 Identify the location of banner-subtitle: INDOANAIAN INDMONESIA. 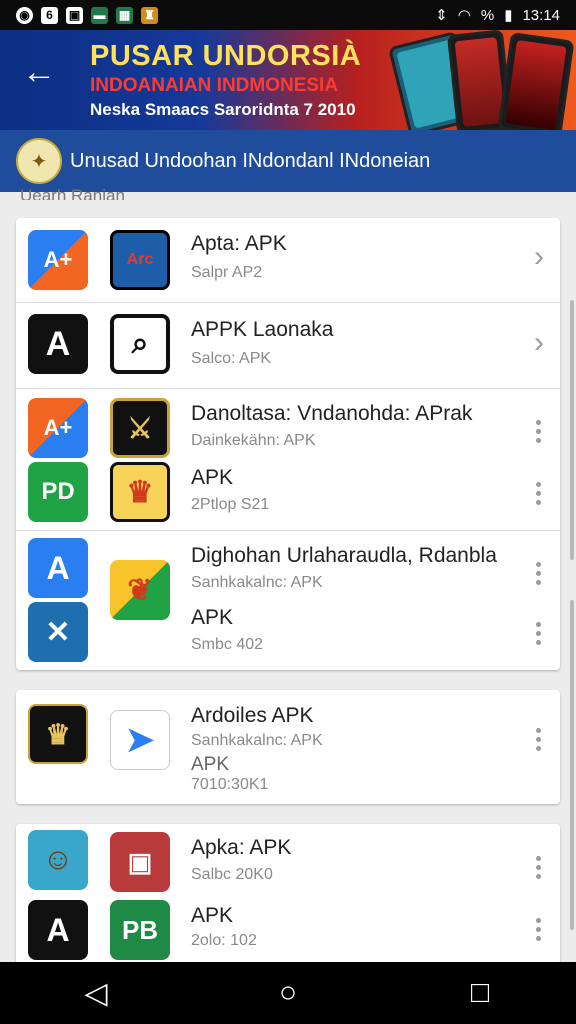
(214, 85).